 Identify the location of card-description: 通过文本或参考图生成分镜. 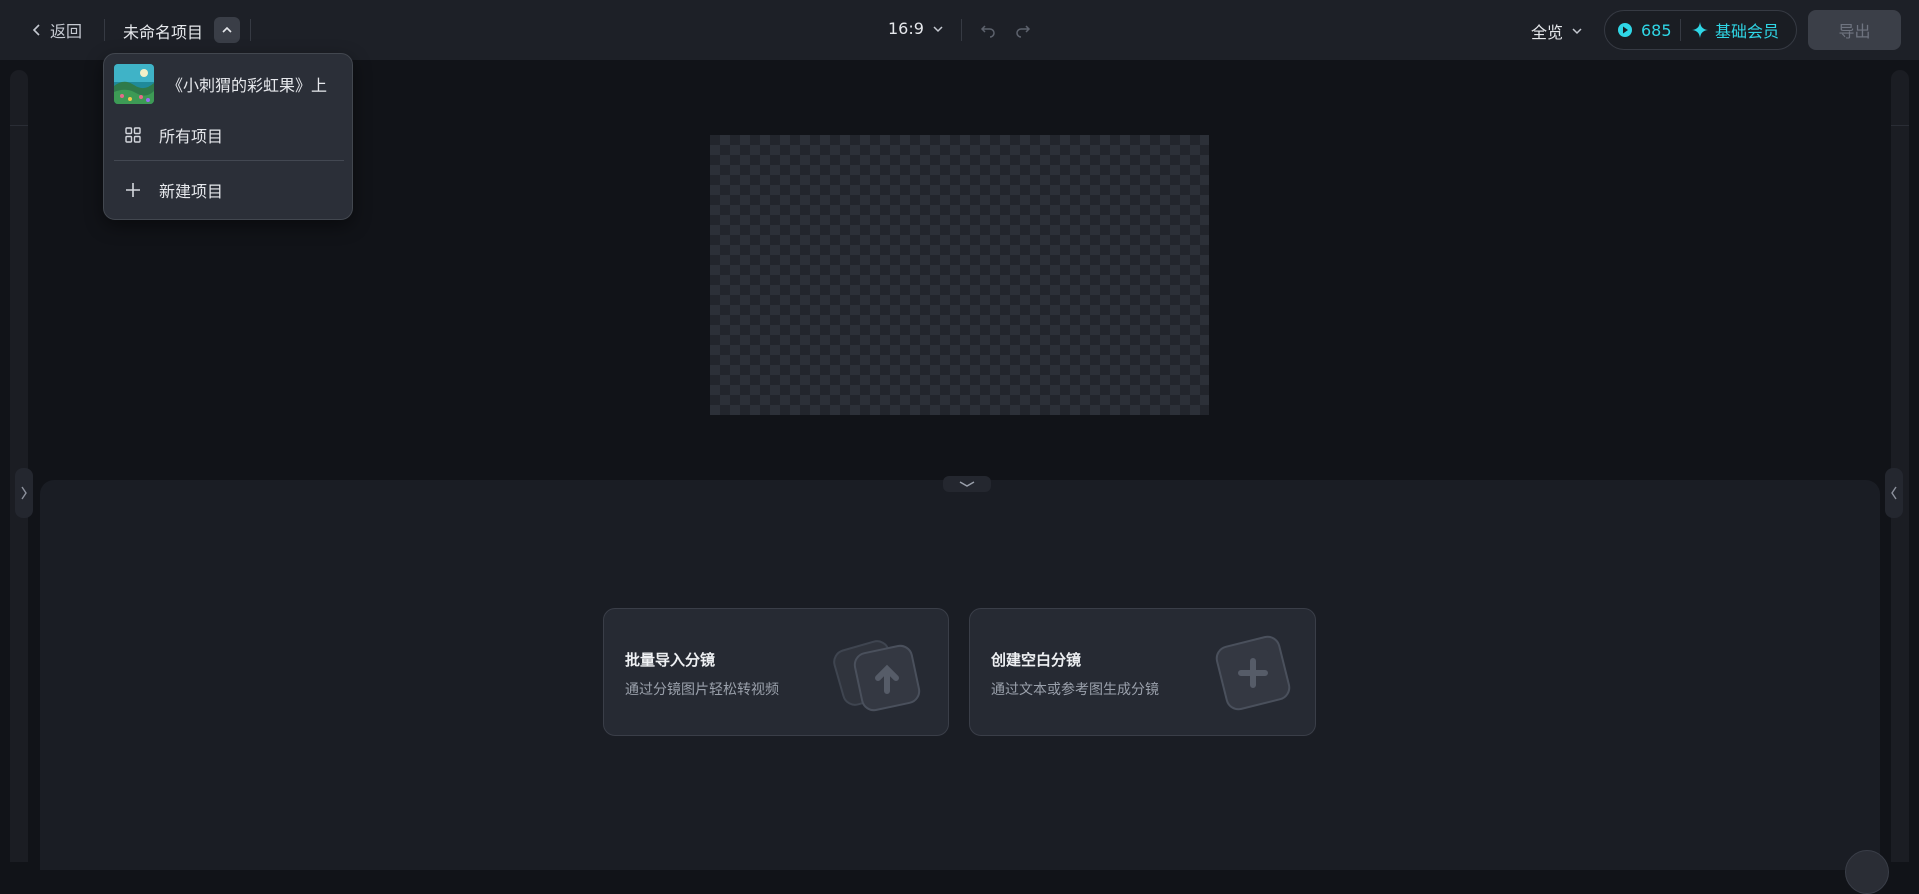
(1075, 690).